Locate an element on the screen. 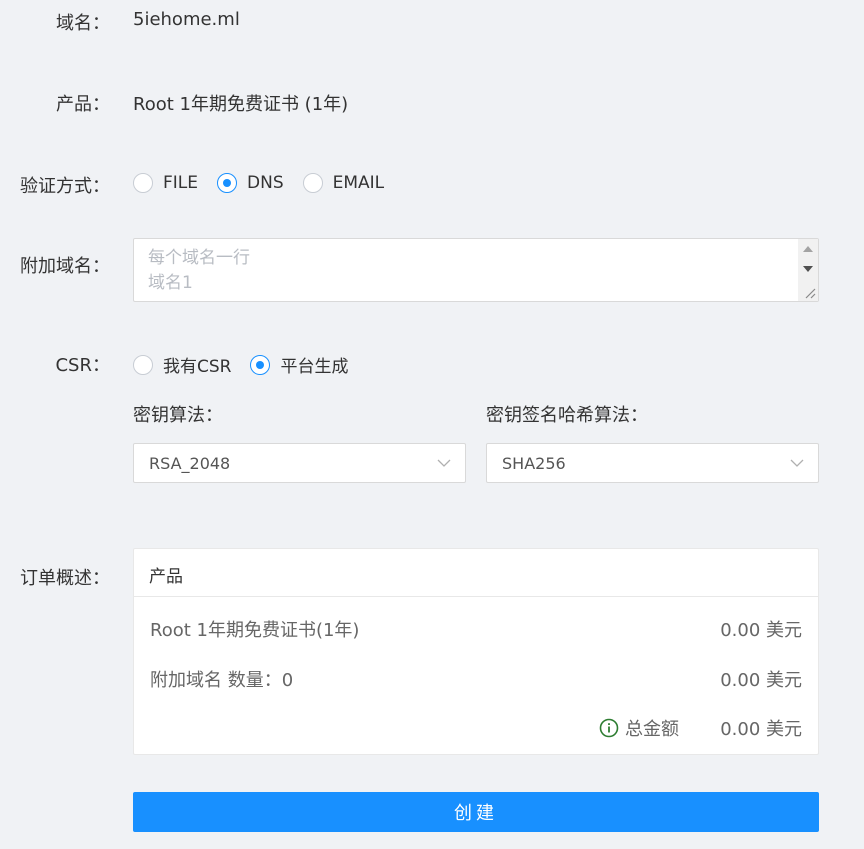 The image size is (864, 849). order-line-extra-domains-amount: 0.00 美元 is located at coordinates (761, 680).